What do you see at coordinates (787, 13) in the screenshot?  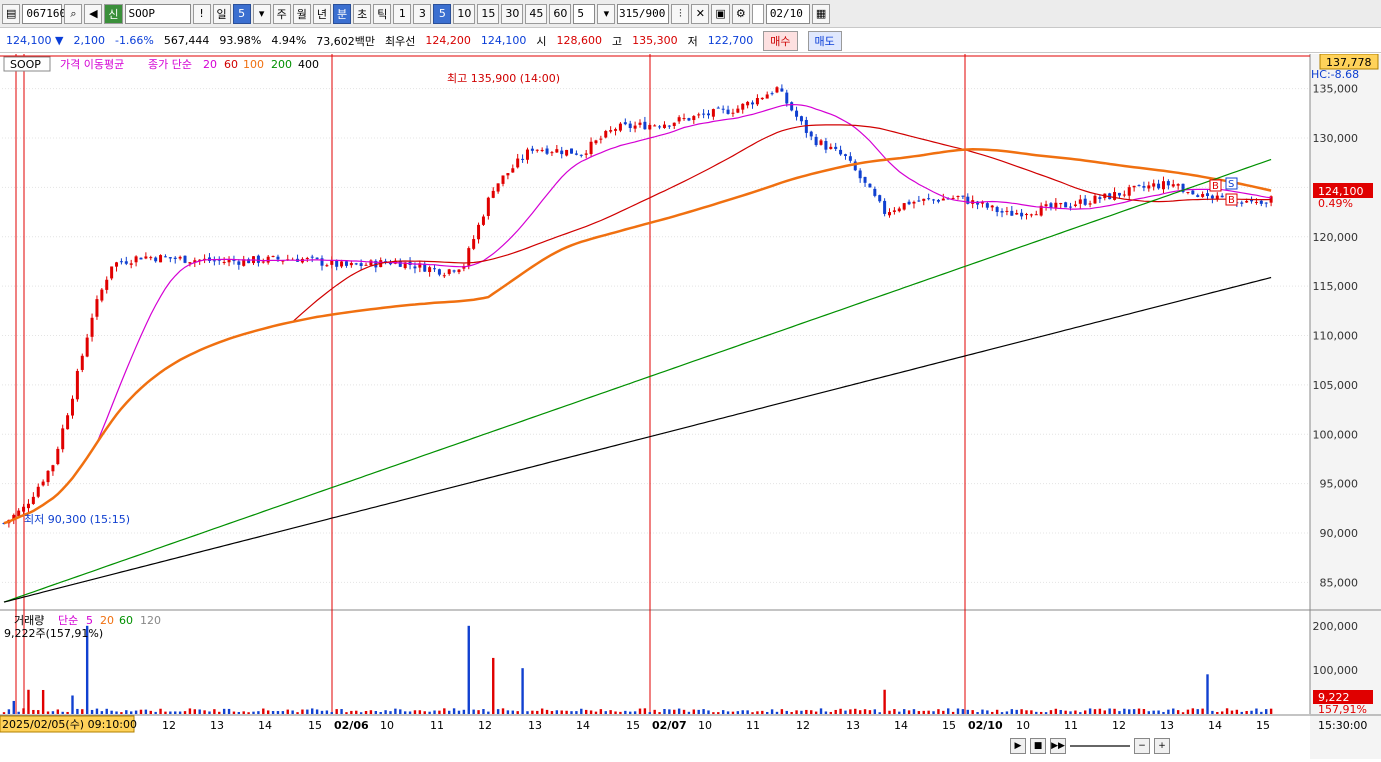 I see `date-field: 02/10` at bounding box center [787, 13].